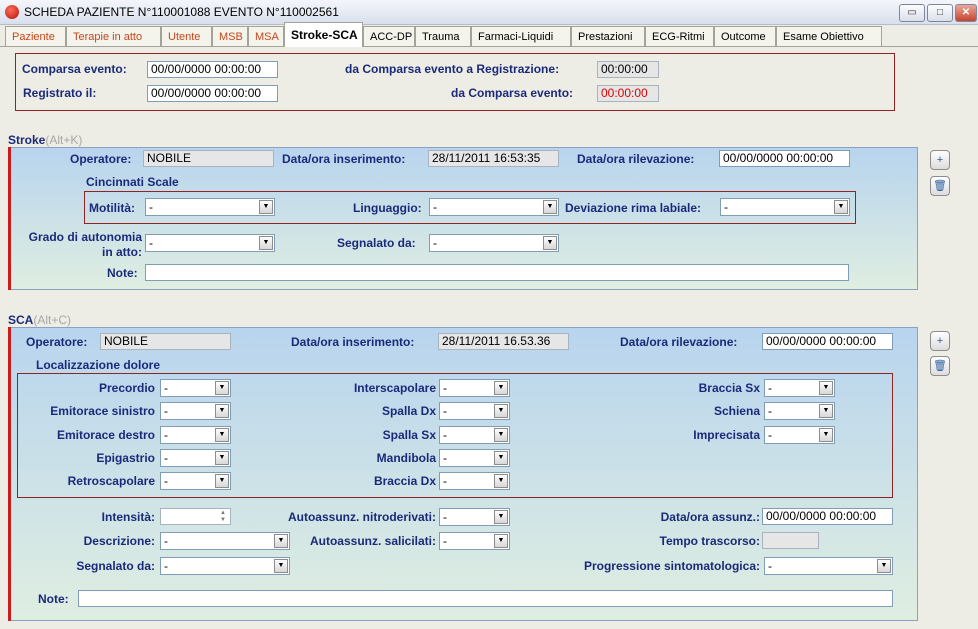  Describe the element at coordinates (210, 243) in the screenshot. I see `grado-autonomia-select: - ▼` at that location.